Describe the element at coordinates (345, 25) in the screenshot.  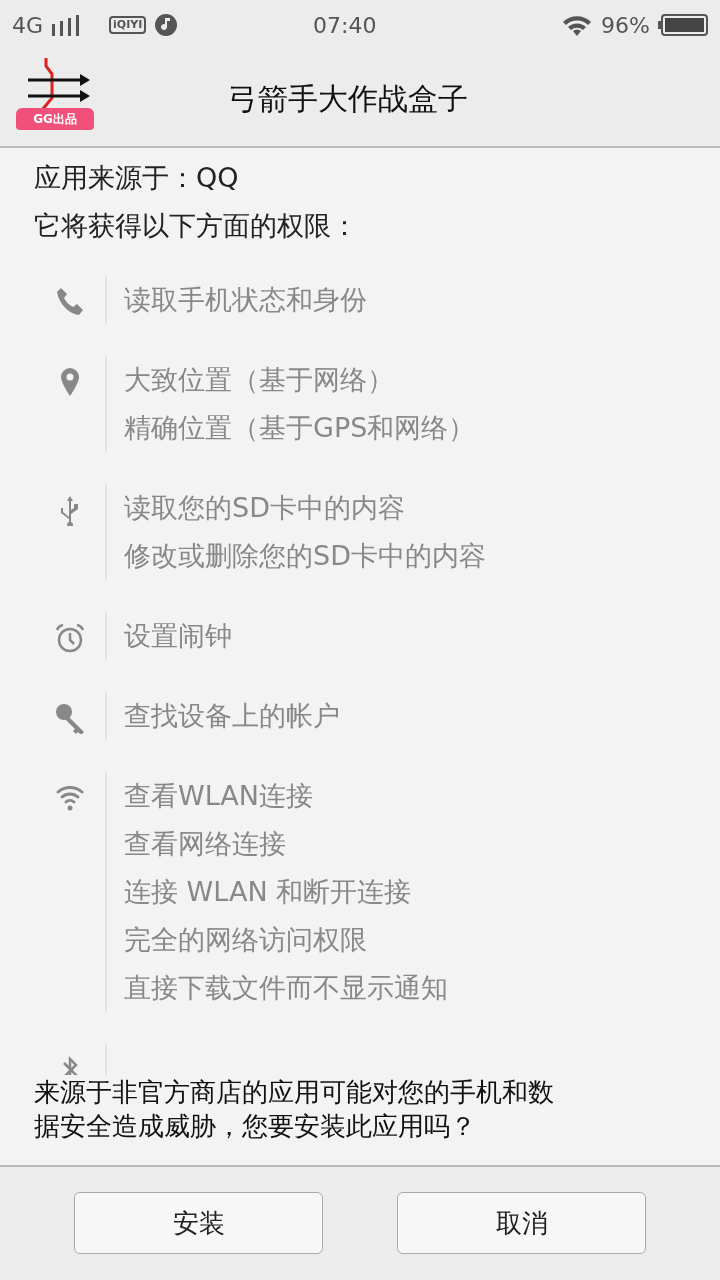
I see `status-time: 07:40` at that location.